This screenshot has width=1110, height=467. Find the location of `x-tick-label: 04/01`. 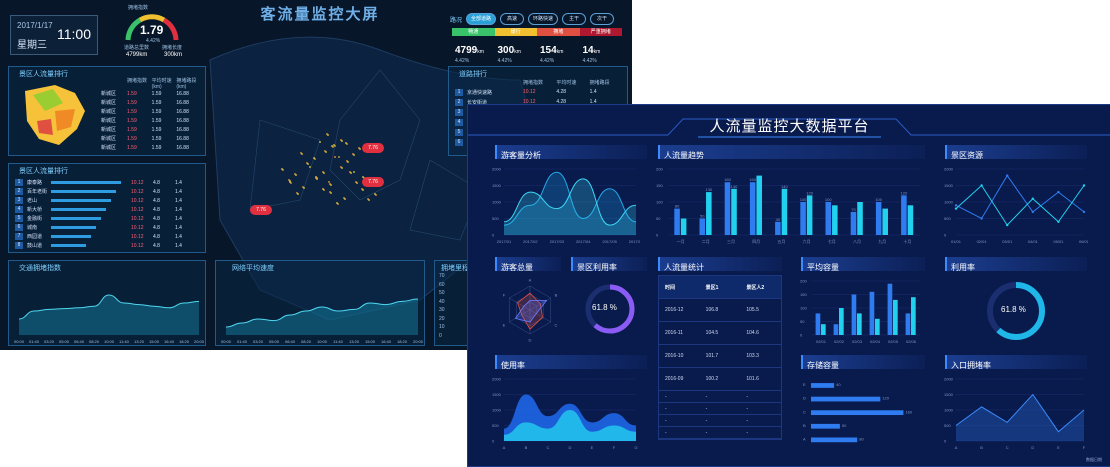

x-tick-label: 04/01 is located at coordinates (1033, 241).